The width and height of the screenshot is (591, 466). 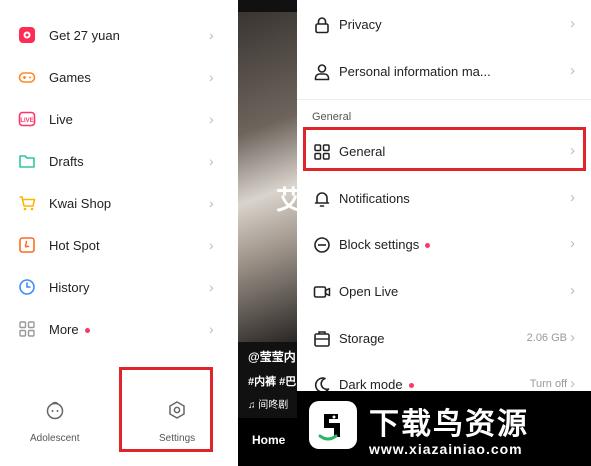 What do you see at coordinates (55, 412) in the screenshot?
I see `child-face-icon` at bounding box center [55, 412].